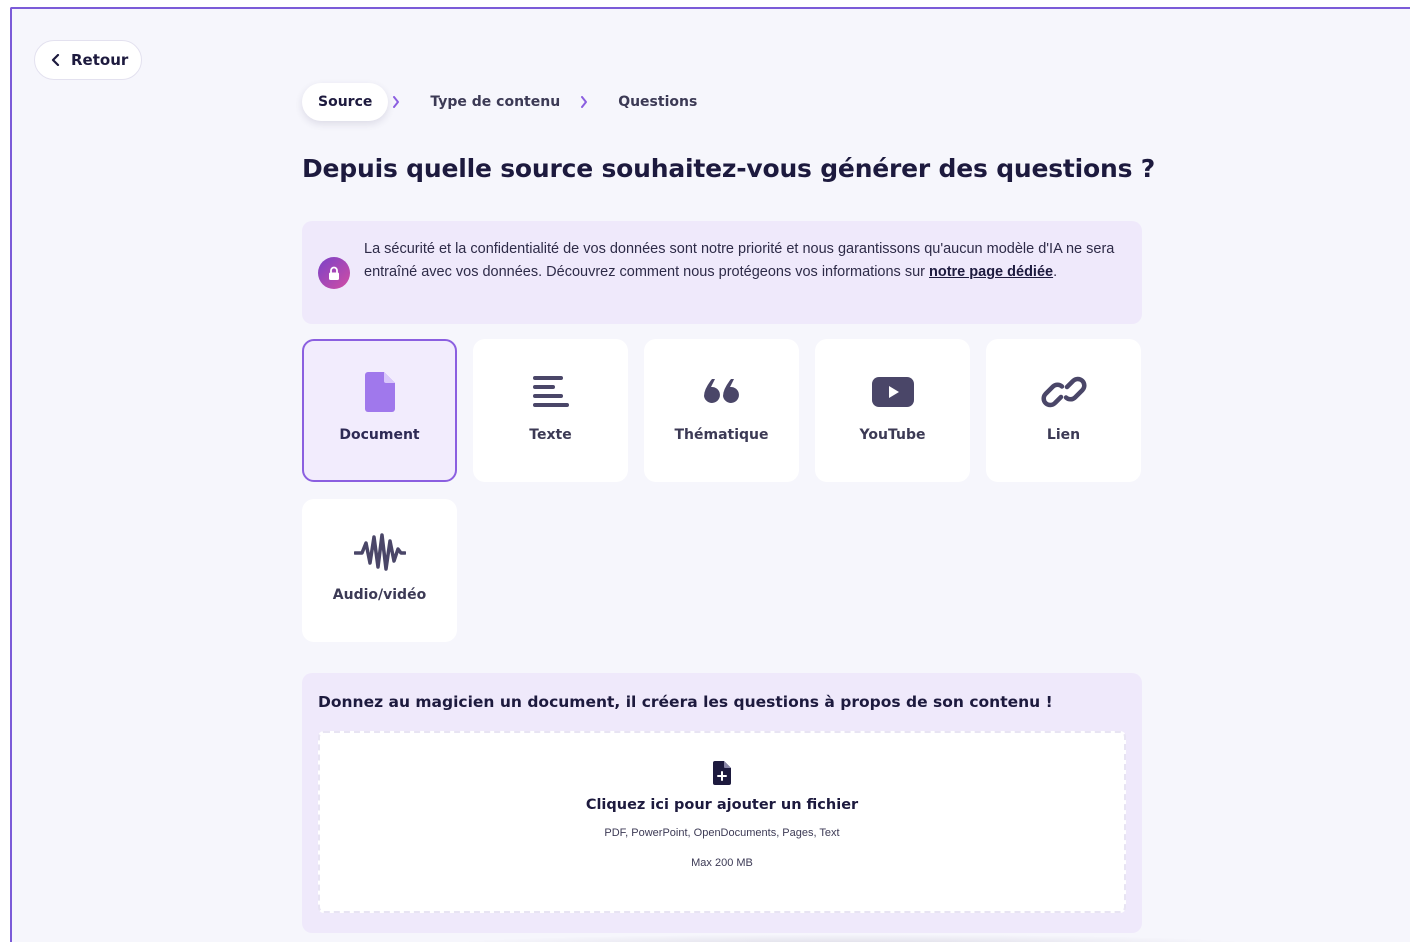 The width and height of the screenshot is (1410, 942). What do you see at coordinates (345, 102) in the screenshot?
I see `step-source: Source` at bounding box center [345, 102].